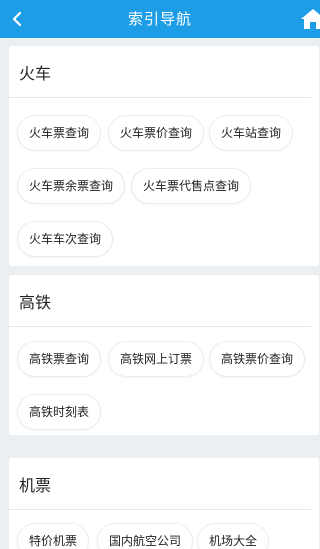  What do you see at coordinates (65, 239) in the screenshot?
I see `chip-train-number-query: 火车车次查询` at bounding box center [65, 239].